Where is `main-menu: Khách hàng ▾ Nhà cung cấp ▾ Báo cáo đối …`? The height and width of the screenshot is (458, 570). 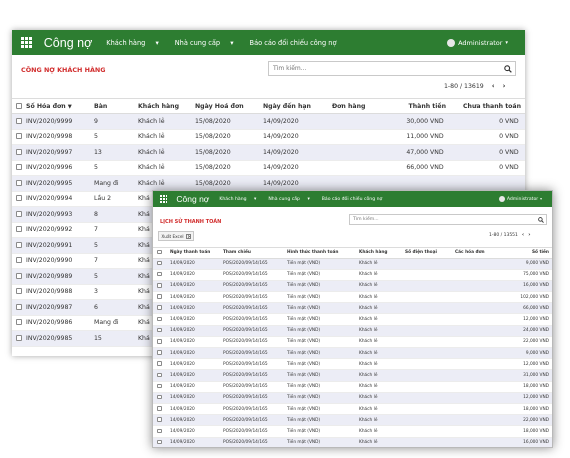 main-menu: Khách hàng ▾ Nhà cung cấp ▾ Báo cáo đối … is located at coordinates (225, 43).